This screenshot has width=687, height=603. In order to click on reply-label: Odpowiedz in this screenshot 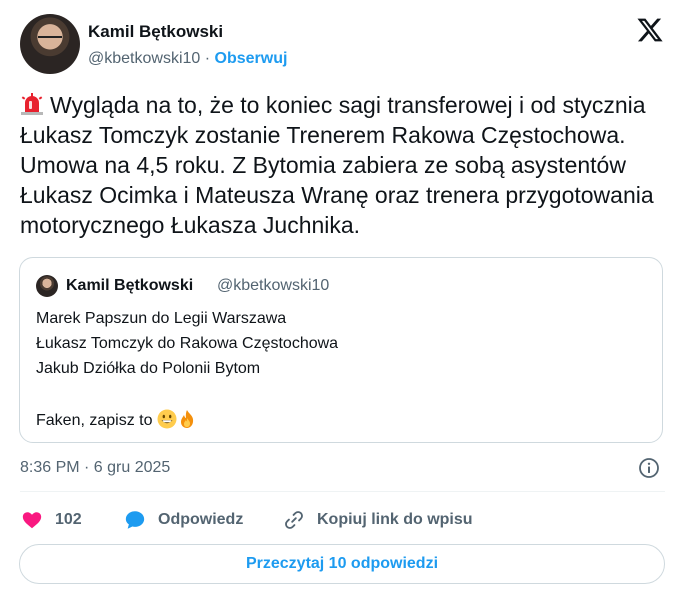, I will do `click(201, 519)`.